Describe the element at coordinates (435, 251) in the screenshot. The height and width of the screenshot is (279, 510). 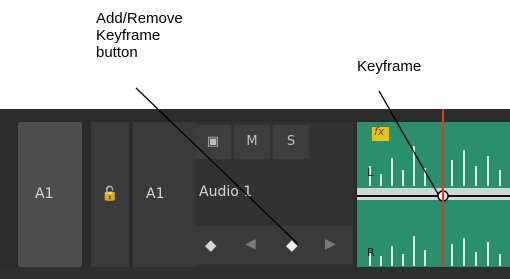
I see `waveform-bottom` at that location.